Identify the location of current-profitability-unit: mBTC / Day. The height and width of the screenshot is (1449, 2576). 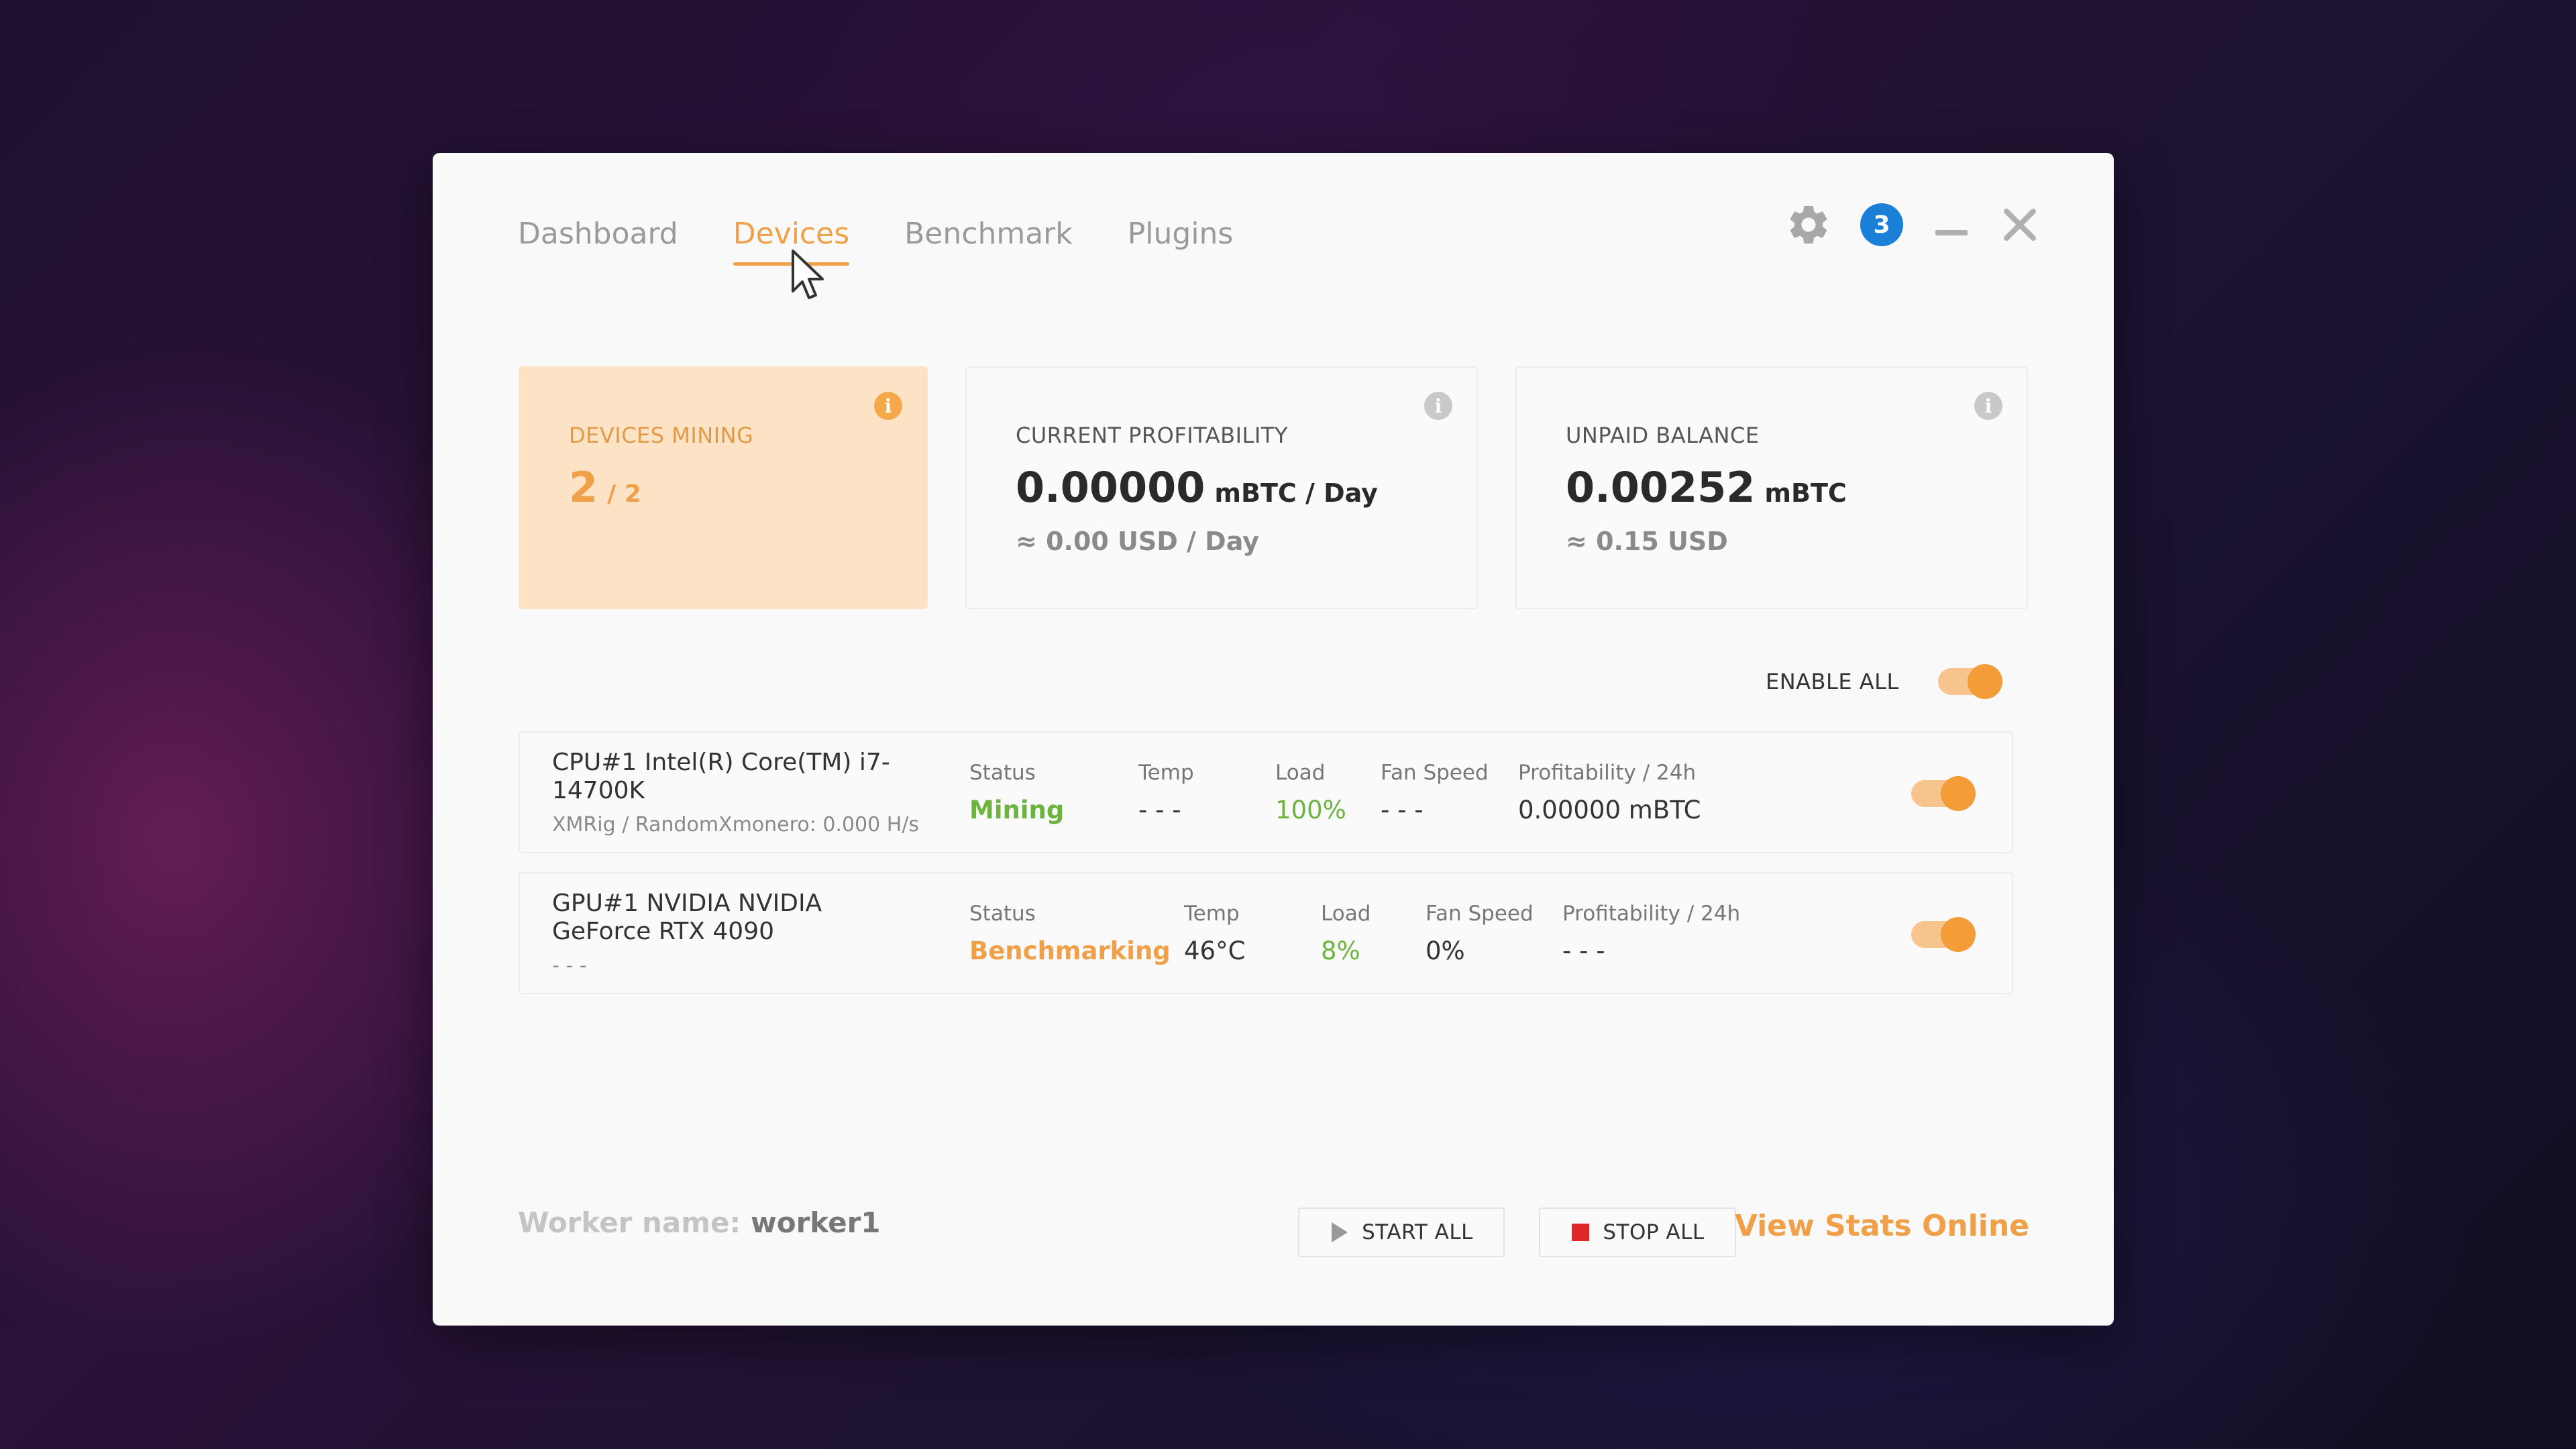
(1296, 493).